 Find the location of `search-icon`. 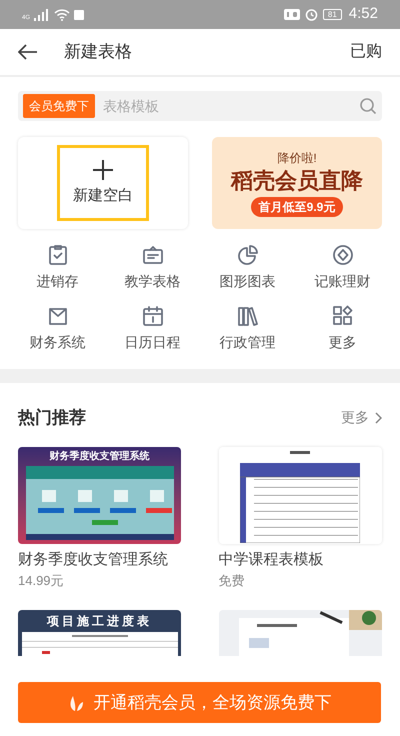

search-icon is located at coordinates (368, 106).